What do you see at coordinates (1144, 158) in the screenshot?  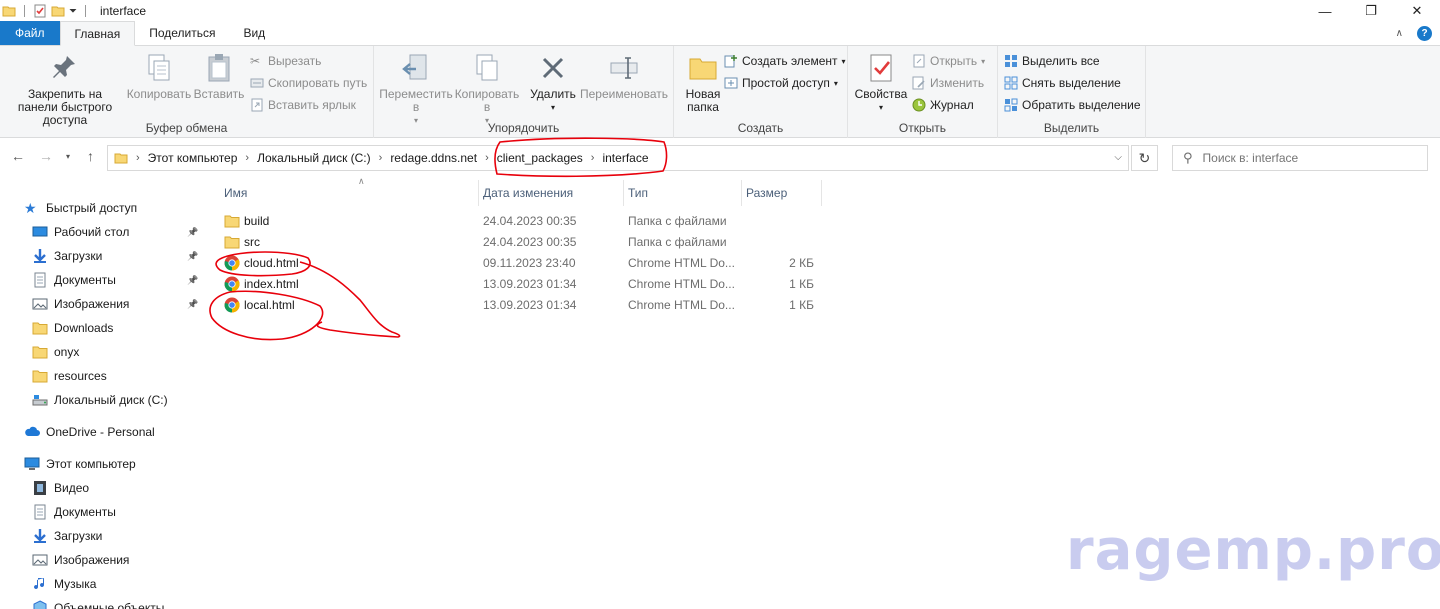 I see `refresh-button: ↻` at bounding box center [1144, 158].